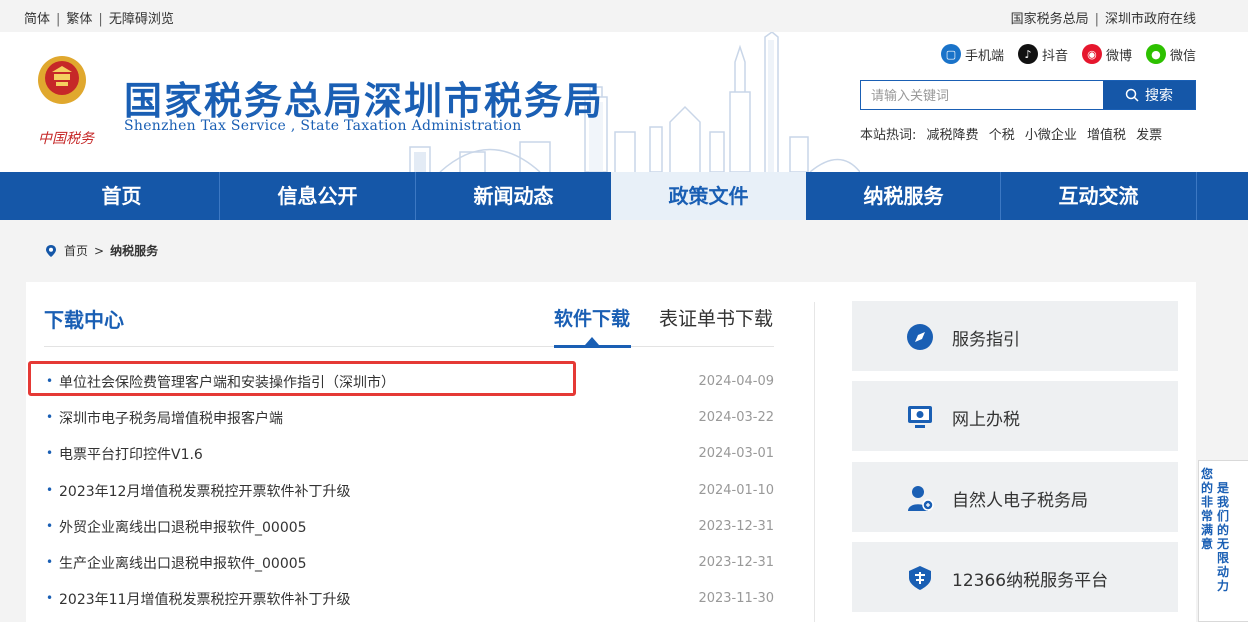 The image size is (1248, 622). What do you see at coordinates (1106, 135) in the screenshot?
I see `hot-keyword: 增值税` at bounding box center [1106, 135].